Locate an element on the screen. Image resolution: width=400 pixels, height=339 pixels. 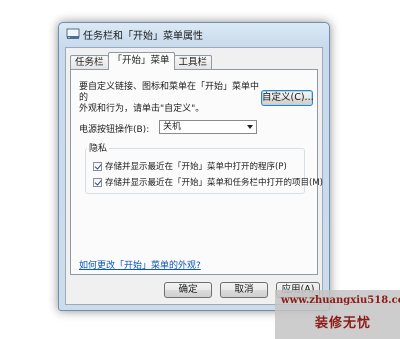
store-programs-label: 存储并显示最近在「开始」菜单中打开的程序(P) is located at coordinates (196, 167).